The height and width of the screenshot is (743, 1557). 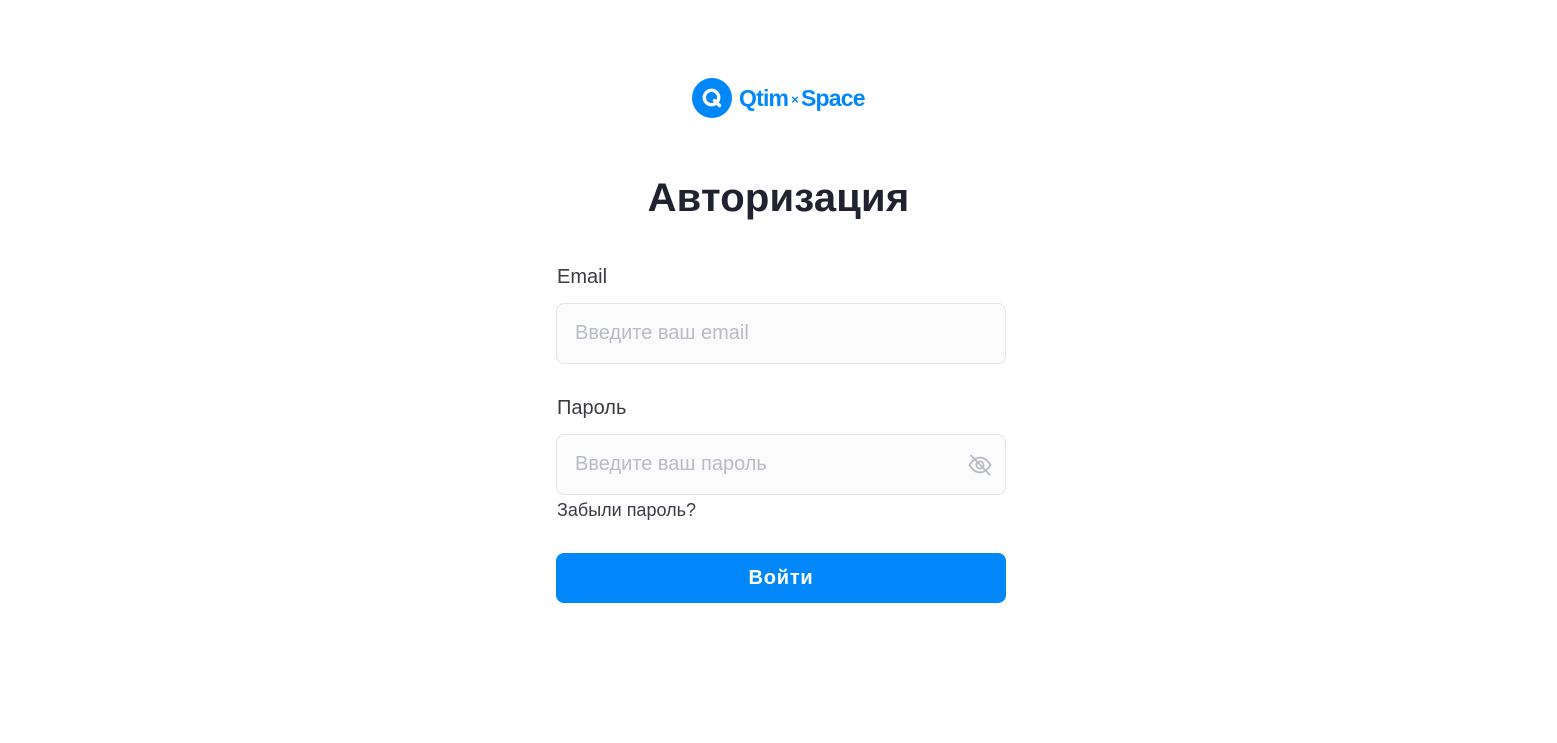 What do you see at coordinates (582, 277) in the screenshot?
I see `email-label: Email` at bounding box center [582, 277].